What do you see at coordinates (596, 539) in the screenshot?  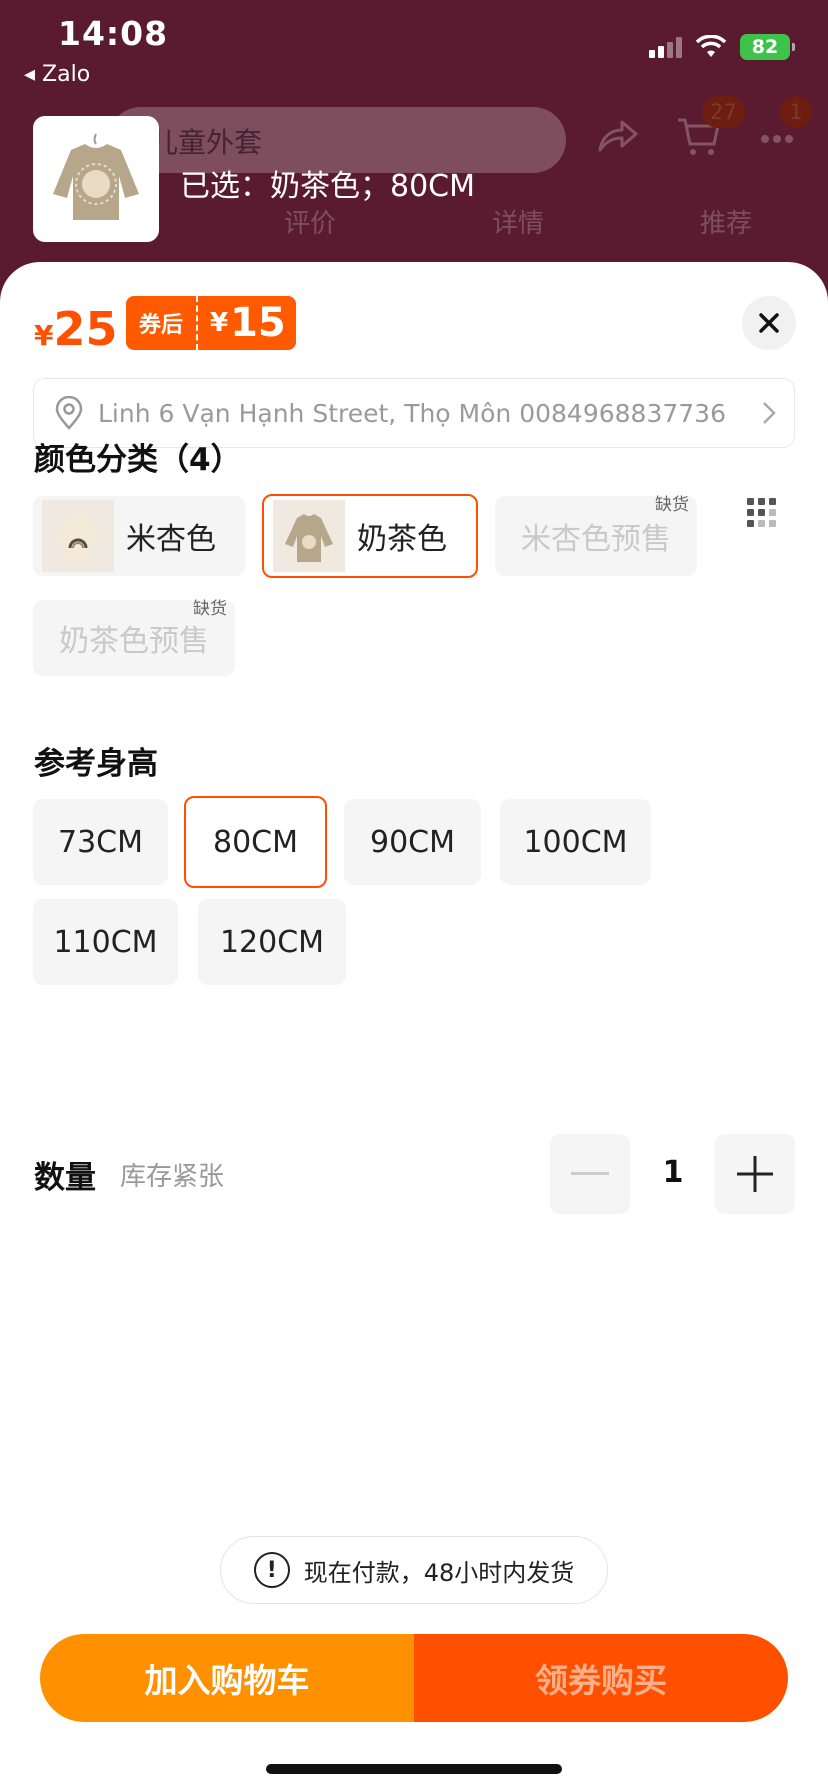 I see `color-option-label: 米杏色预售` at bounding box center [596, 539].